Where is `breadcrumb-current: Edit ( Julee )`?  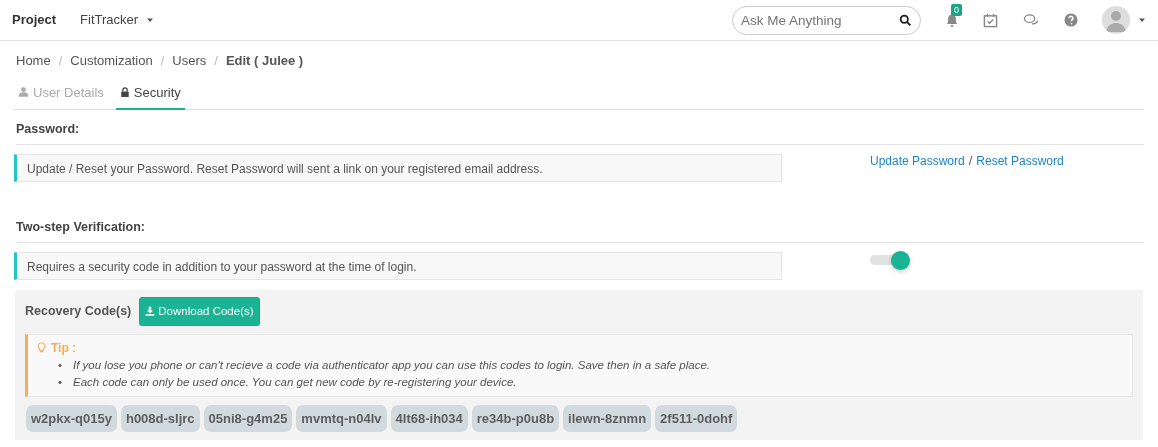 breadcrumb-current: Edit ( Julee ) is located at coordinates (264, 60).